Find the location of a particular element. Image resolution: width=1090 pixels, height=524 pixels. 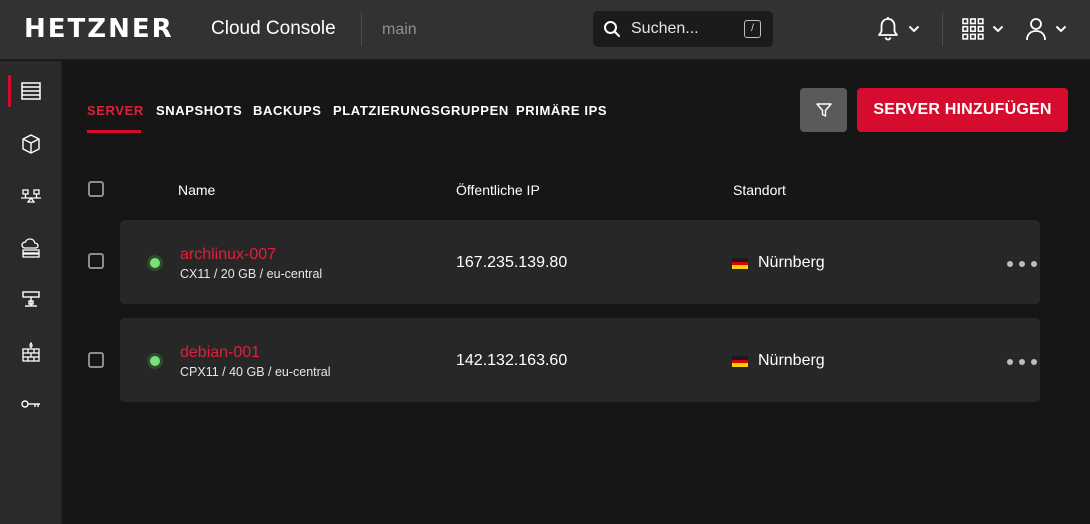

server-icon is located at coordinates (31, 91).